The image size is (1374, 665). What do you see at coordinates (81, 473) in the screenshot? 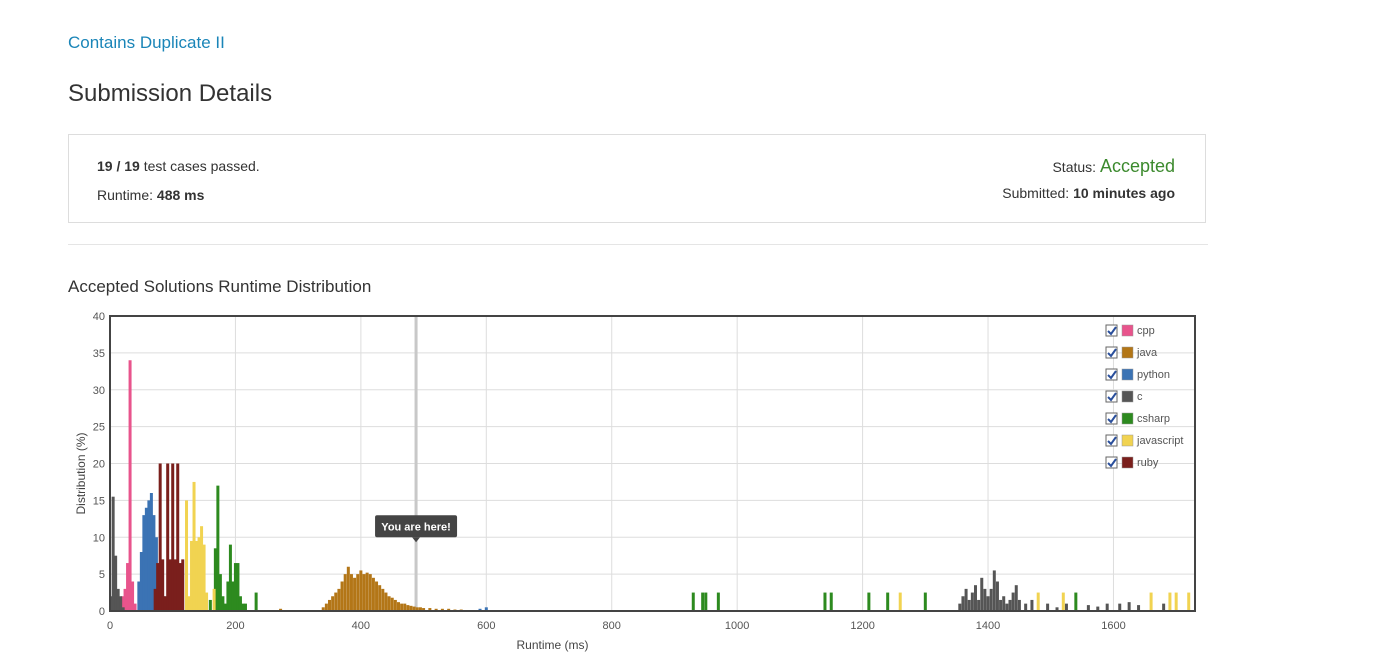
I see `y-axis-label: Distribution (%)` at bounding box center [81, 473].